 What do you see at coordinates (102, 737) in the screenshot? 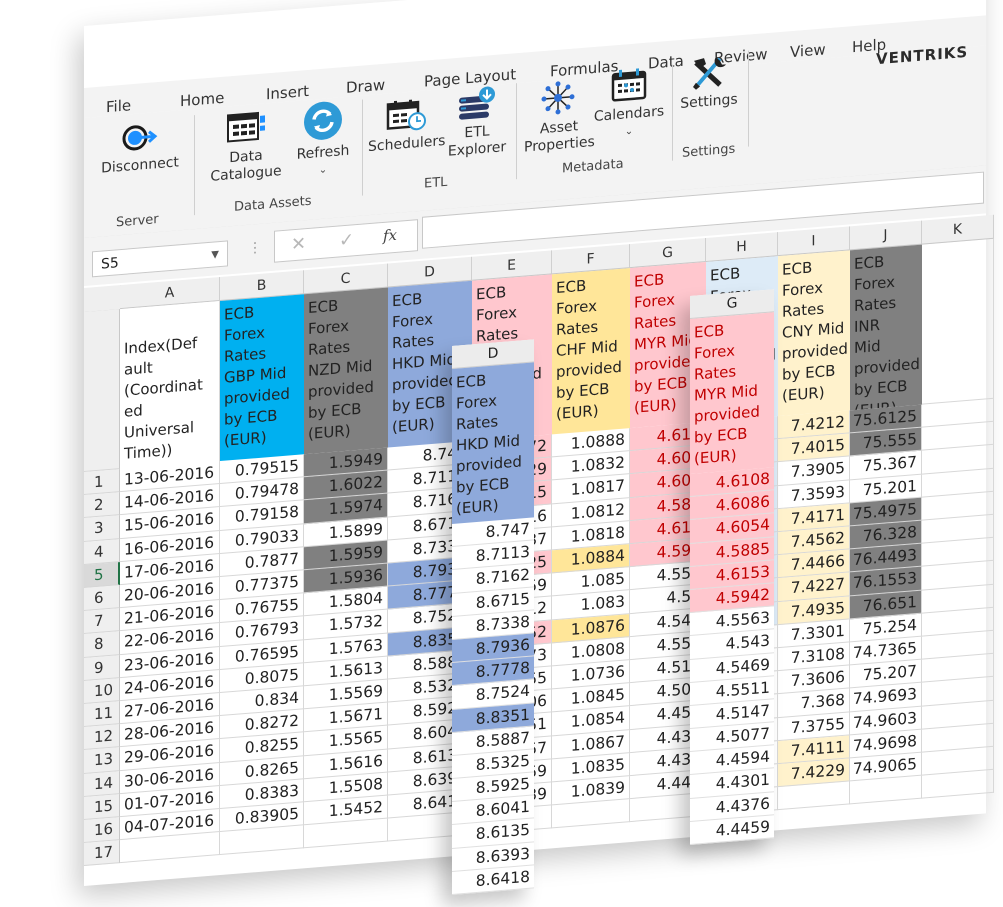
I see `row-header-12: 12` at bounding box center [102, 737].